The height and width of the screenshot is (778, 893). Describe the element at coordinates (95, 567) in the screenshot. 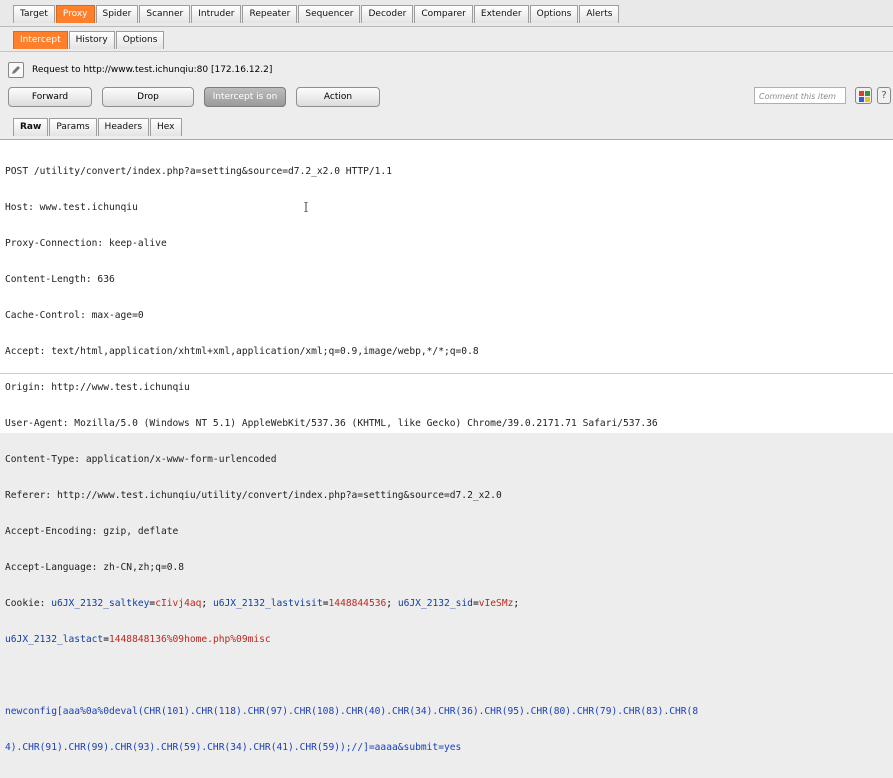

I see `header-accept-language: Accept-Language: zh-CN,zh;q=0.8` at that location.